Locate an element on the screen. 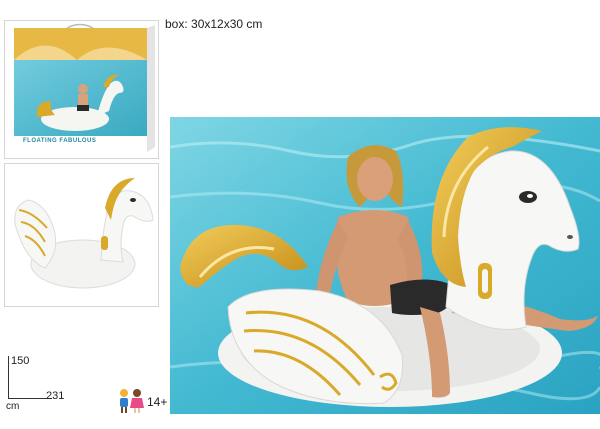  size-unit: cm is located at coordinates (13, 406).